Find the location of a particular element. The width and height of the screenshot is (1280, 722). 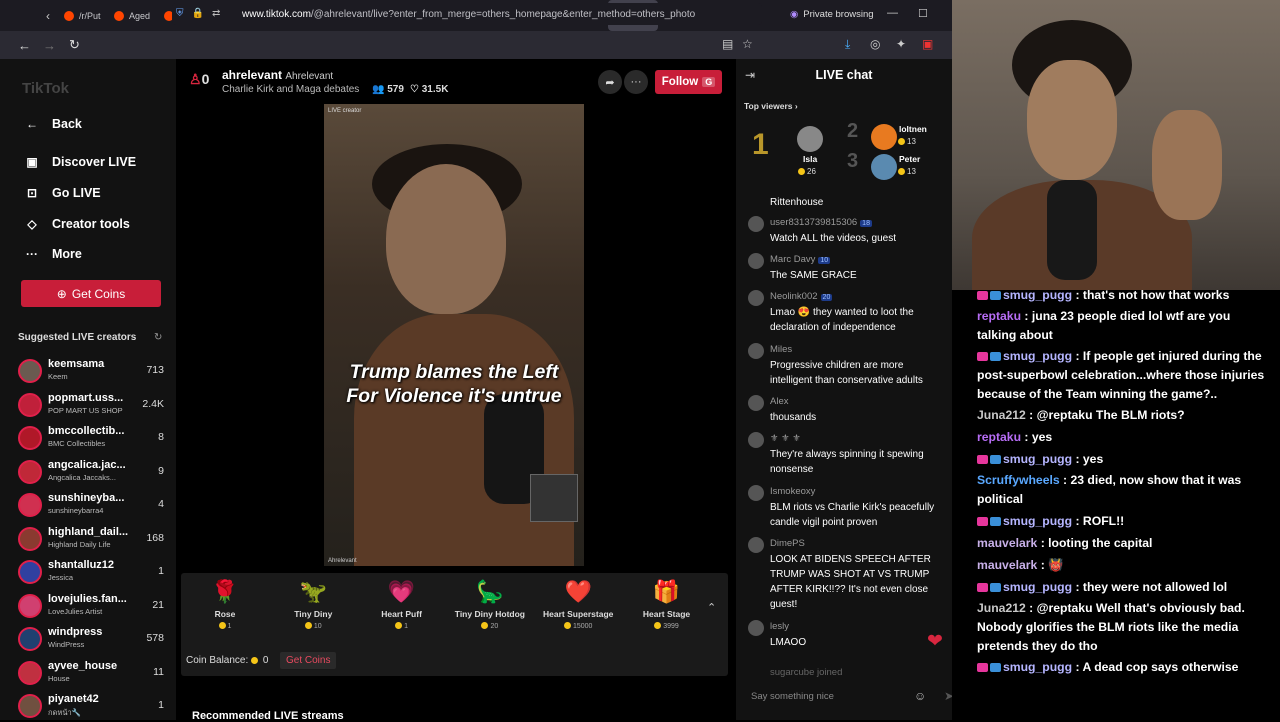

chat-username: Neolink002 20 is located at coordinates (801, 296).